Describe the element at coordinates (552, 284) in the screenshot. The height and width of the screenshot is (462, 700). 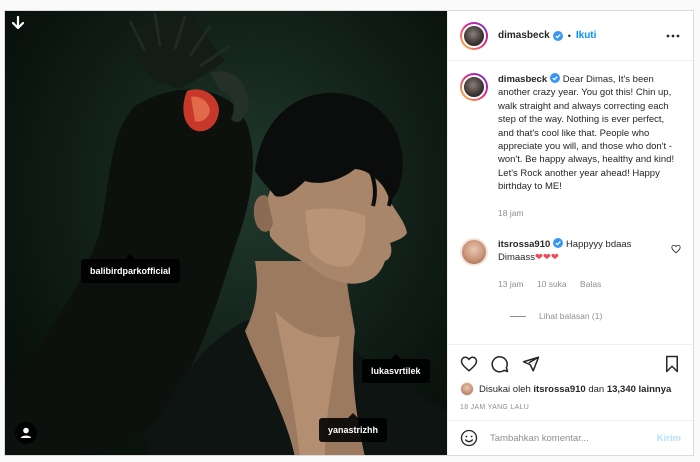
I see `comment-likes: 10 suka` at that location.